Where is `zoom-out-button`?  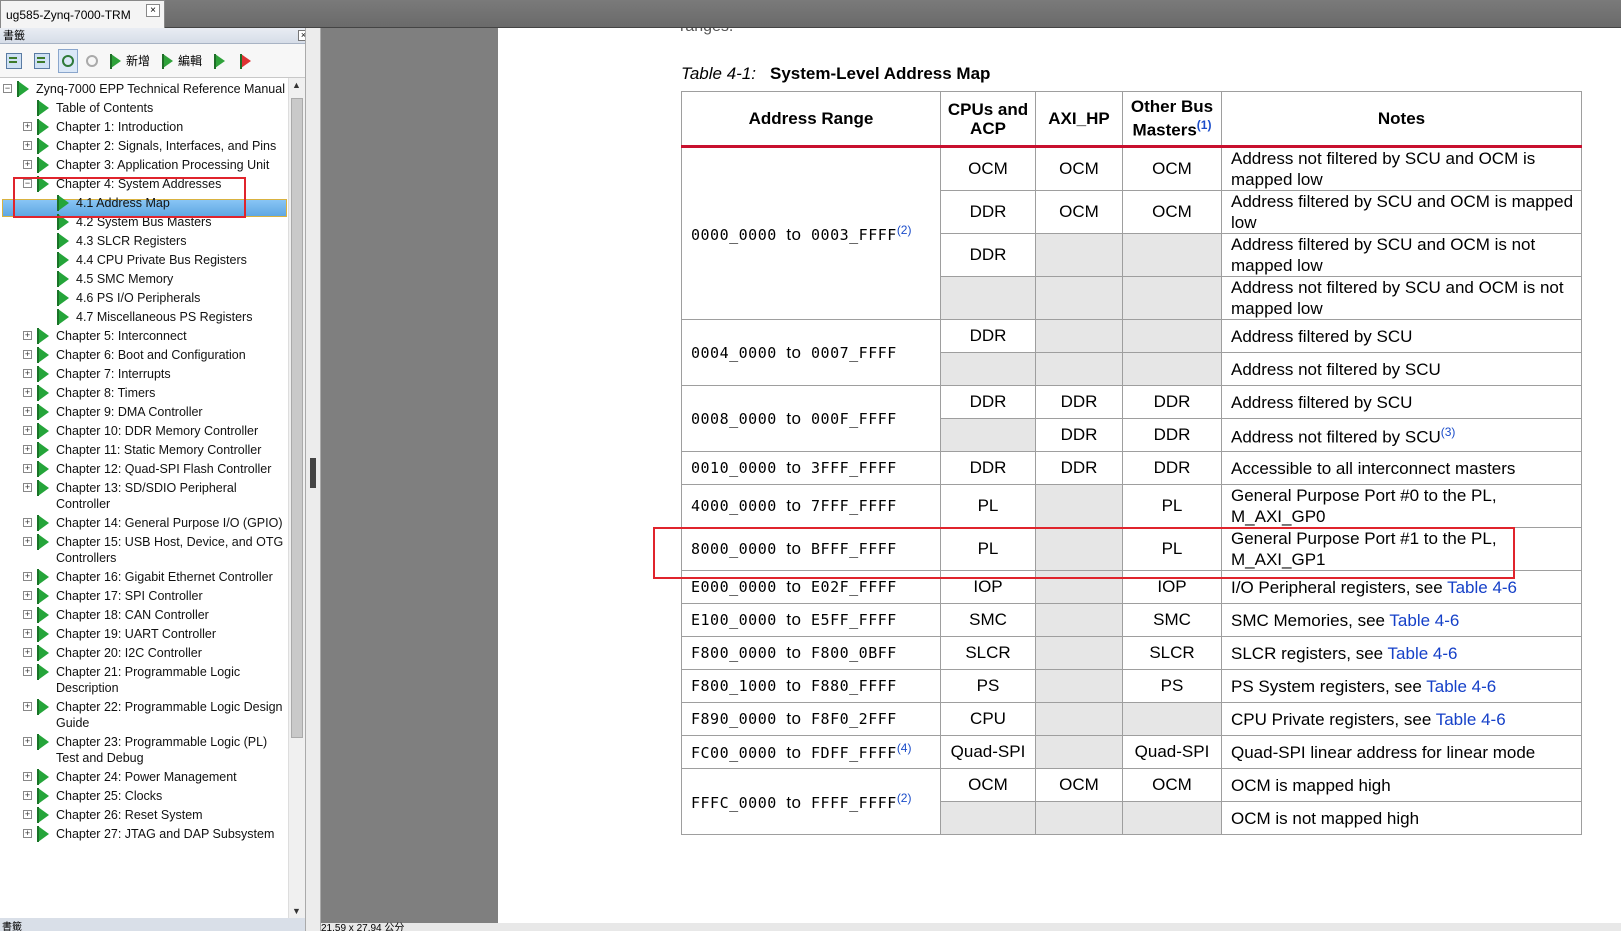 zoom-out-button is located at coordinates (92, 61).